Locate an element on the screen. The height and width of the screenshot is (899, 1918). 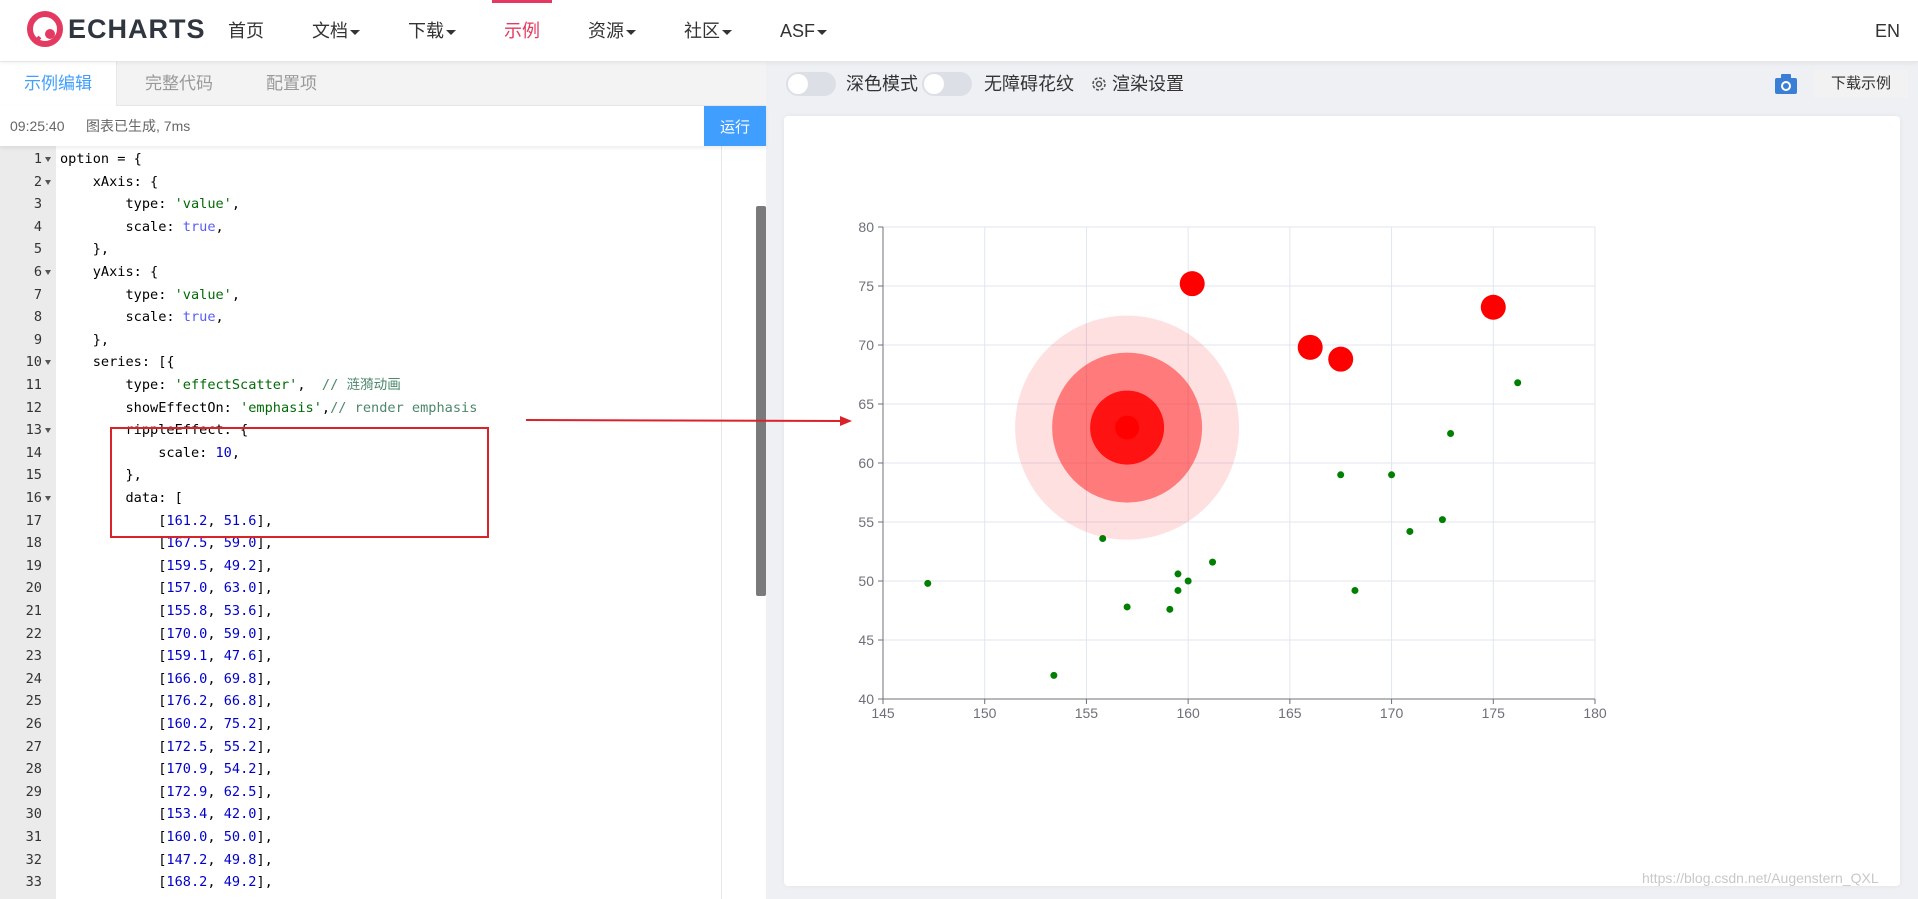
gear-icon is located at coordinates (1099, 84).